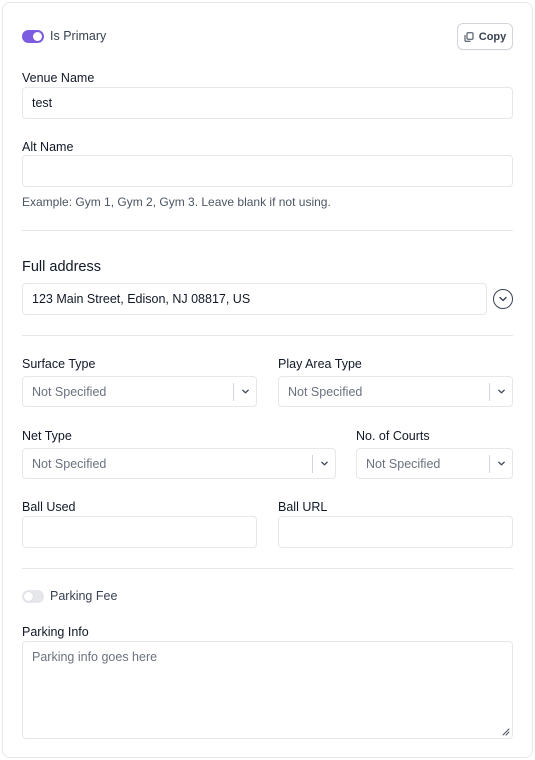 The width and height of the screenshot is (535, 760). I want to click on chevron-down-circle-icon, so click(503, 299).